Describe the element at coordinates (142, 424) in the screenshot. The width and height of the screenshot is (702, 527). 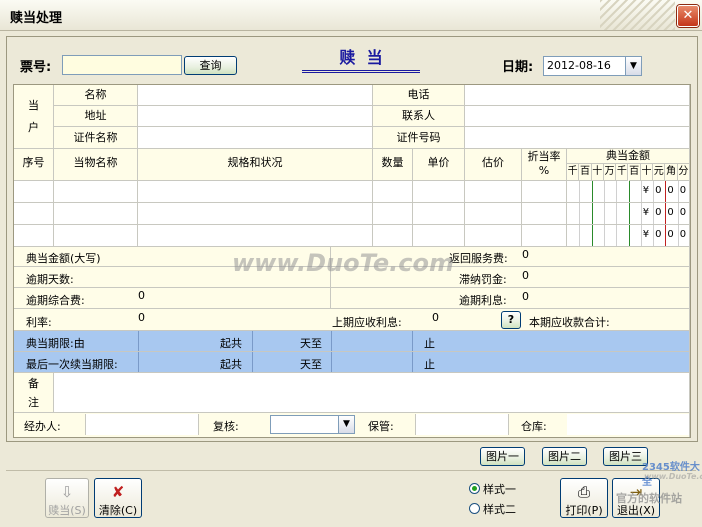
I see `handler-field` at that location.